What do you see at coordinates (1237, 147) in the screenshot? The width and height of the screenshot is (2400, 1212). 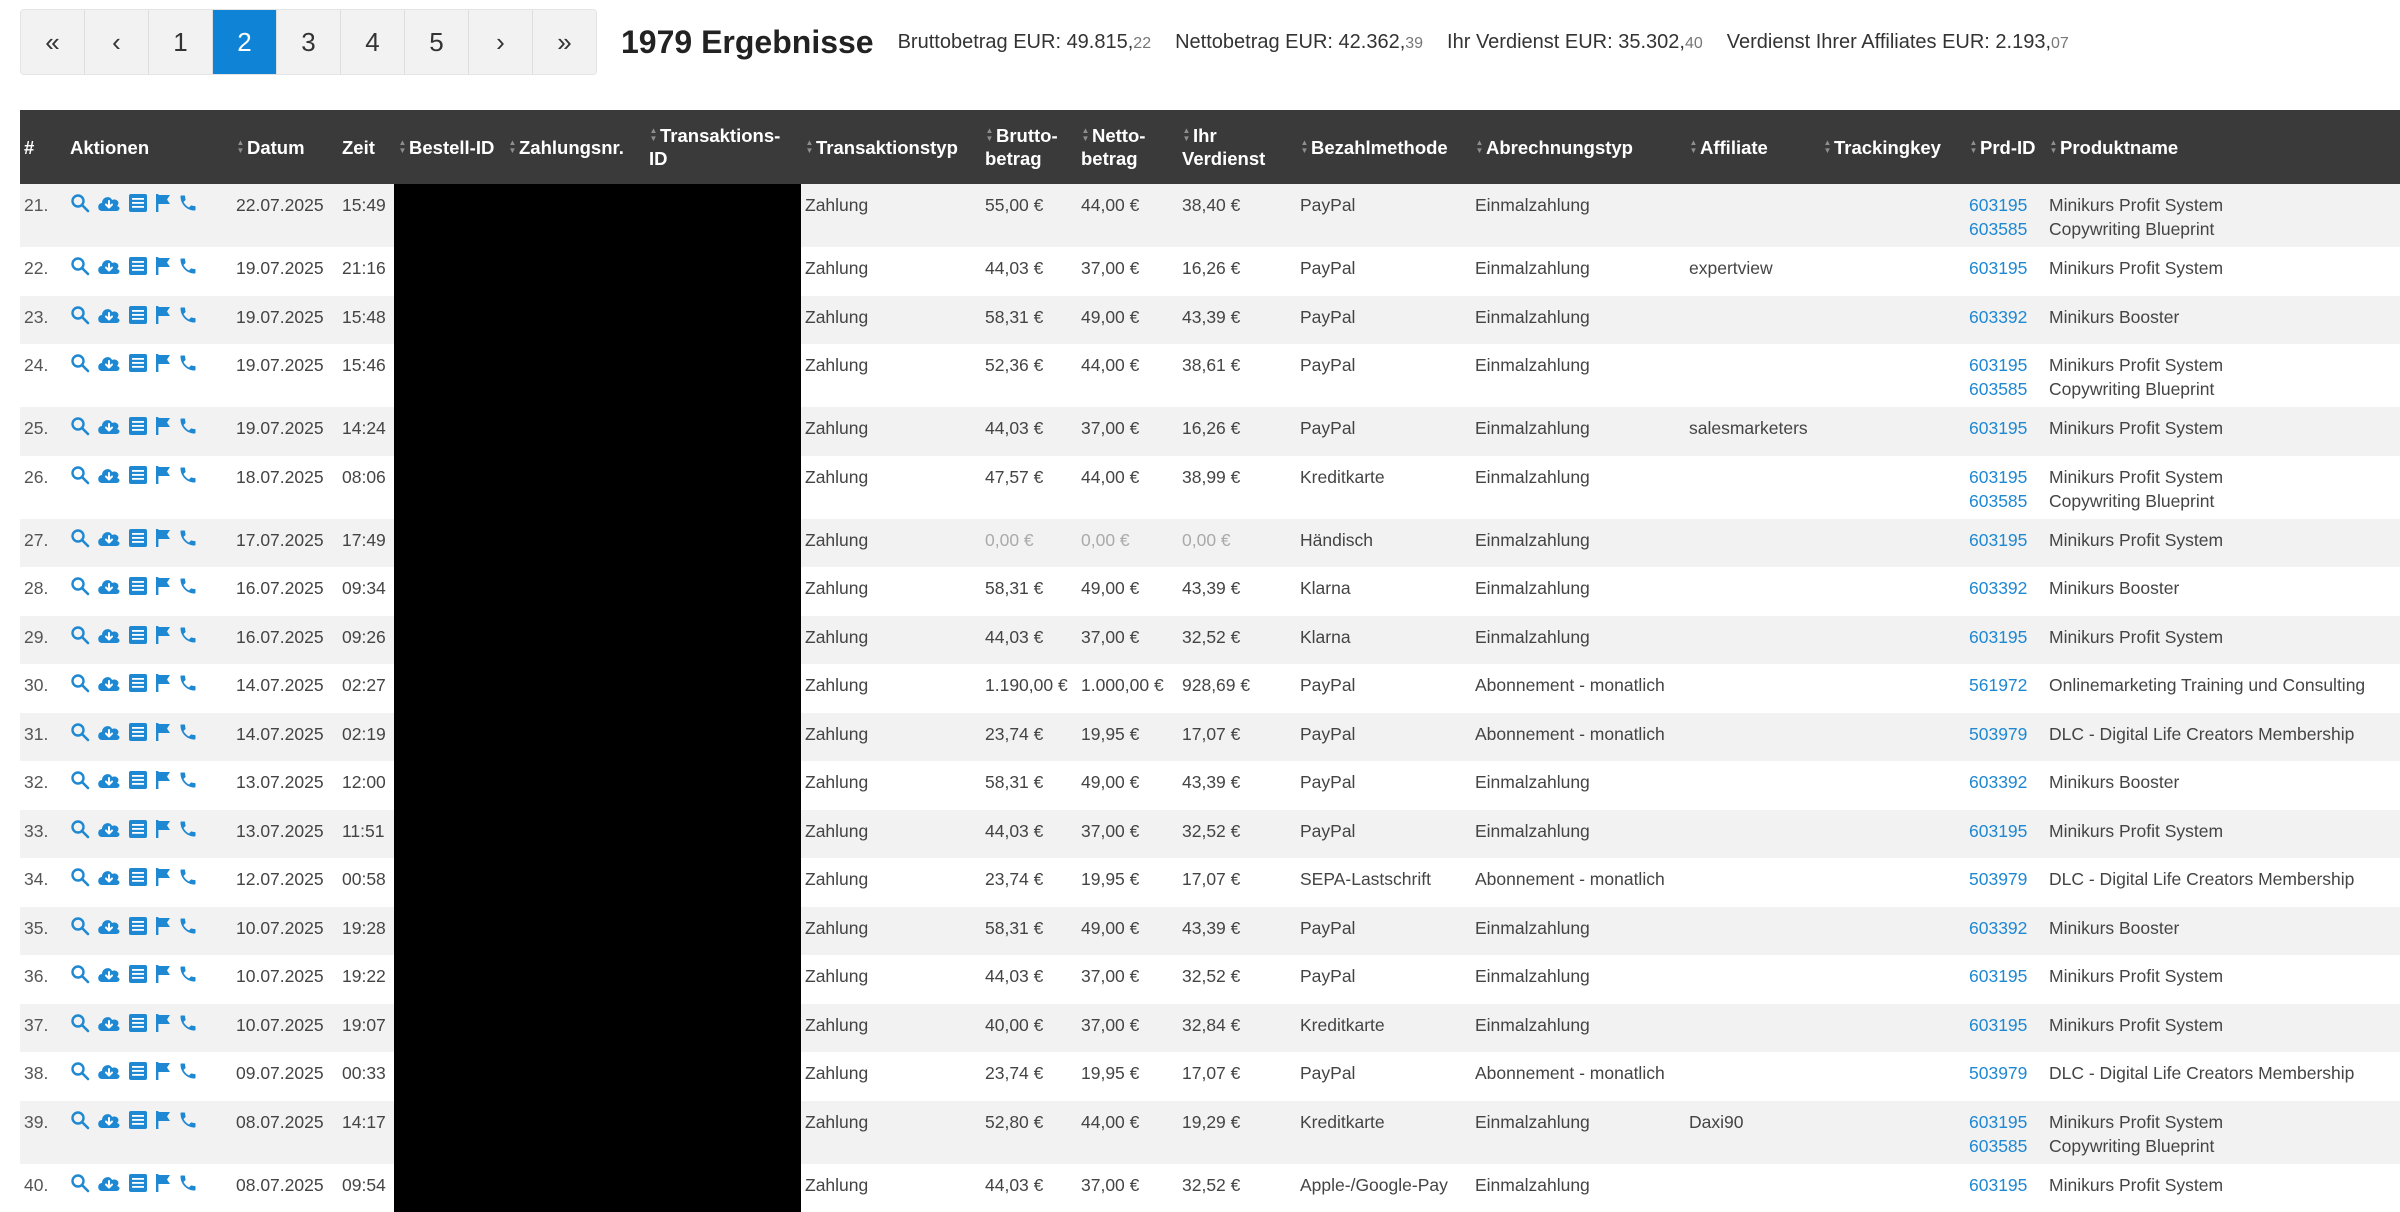 I see `column-header-earned: ▲▼Ihr Verdienst` at bounding box center [1237, 147].